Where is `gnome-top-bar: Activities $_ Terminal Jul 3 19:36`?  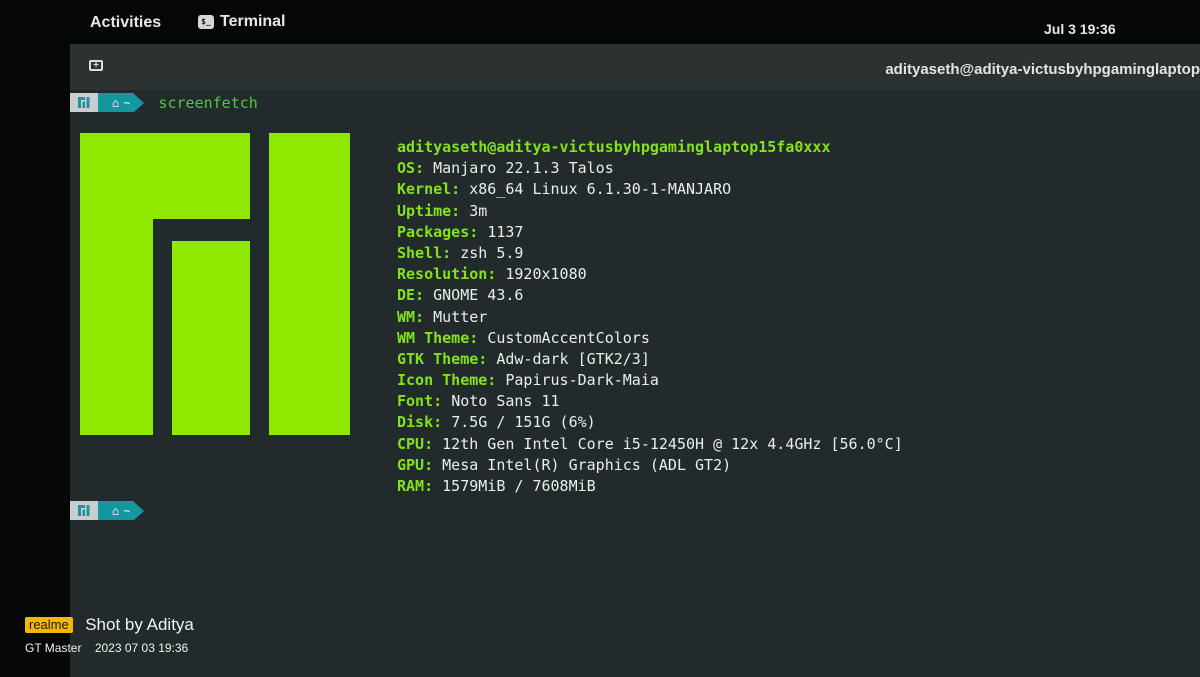 gnome-top-bar: Activities $_ Terminal Jul 3 19:36 is located at coordinates (635, 22).